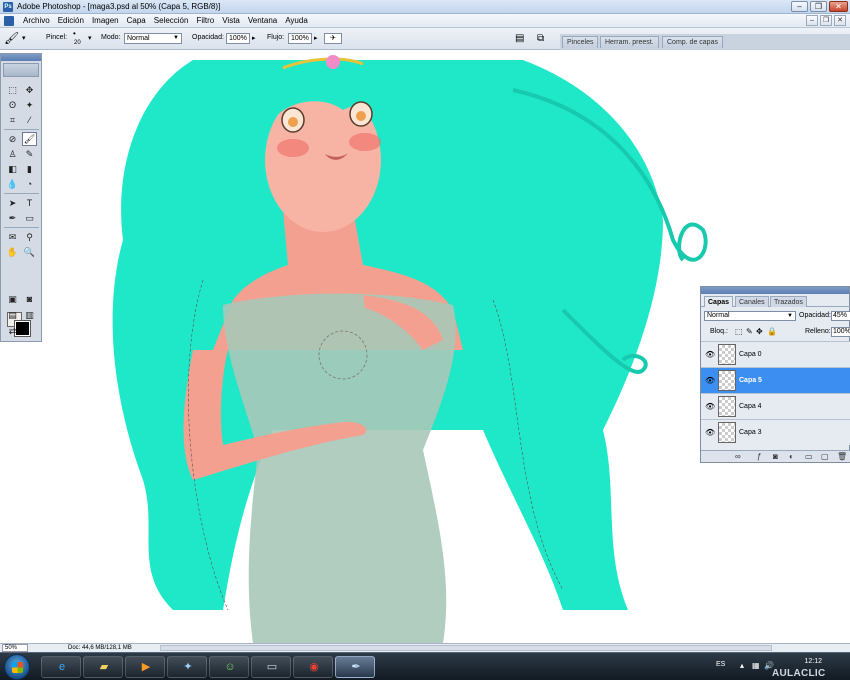 Image resolution: width=850 pixels, height=680 pixels. I want to click on new-layer-icon: ▢, so click(825, 456).